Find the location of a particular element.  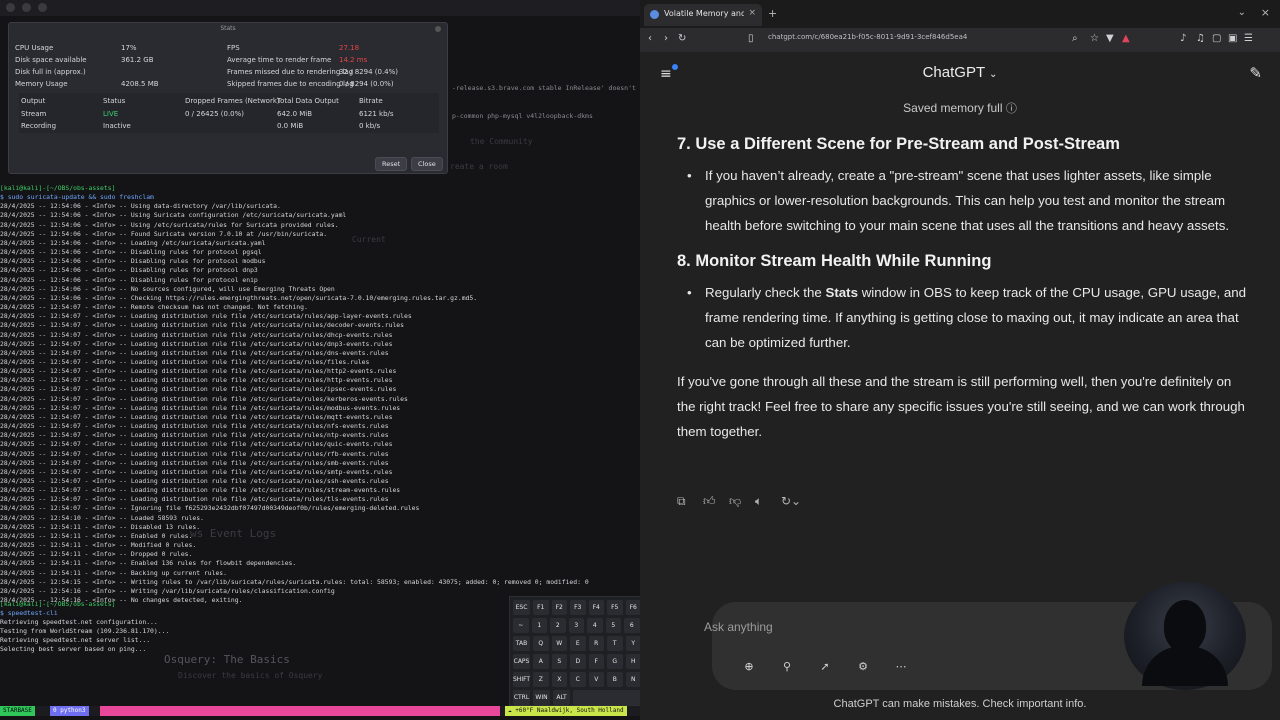

window-close-icon: × is located at coordinates (1265, 12).